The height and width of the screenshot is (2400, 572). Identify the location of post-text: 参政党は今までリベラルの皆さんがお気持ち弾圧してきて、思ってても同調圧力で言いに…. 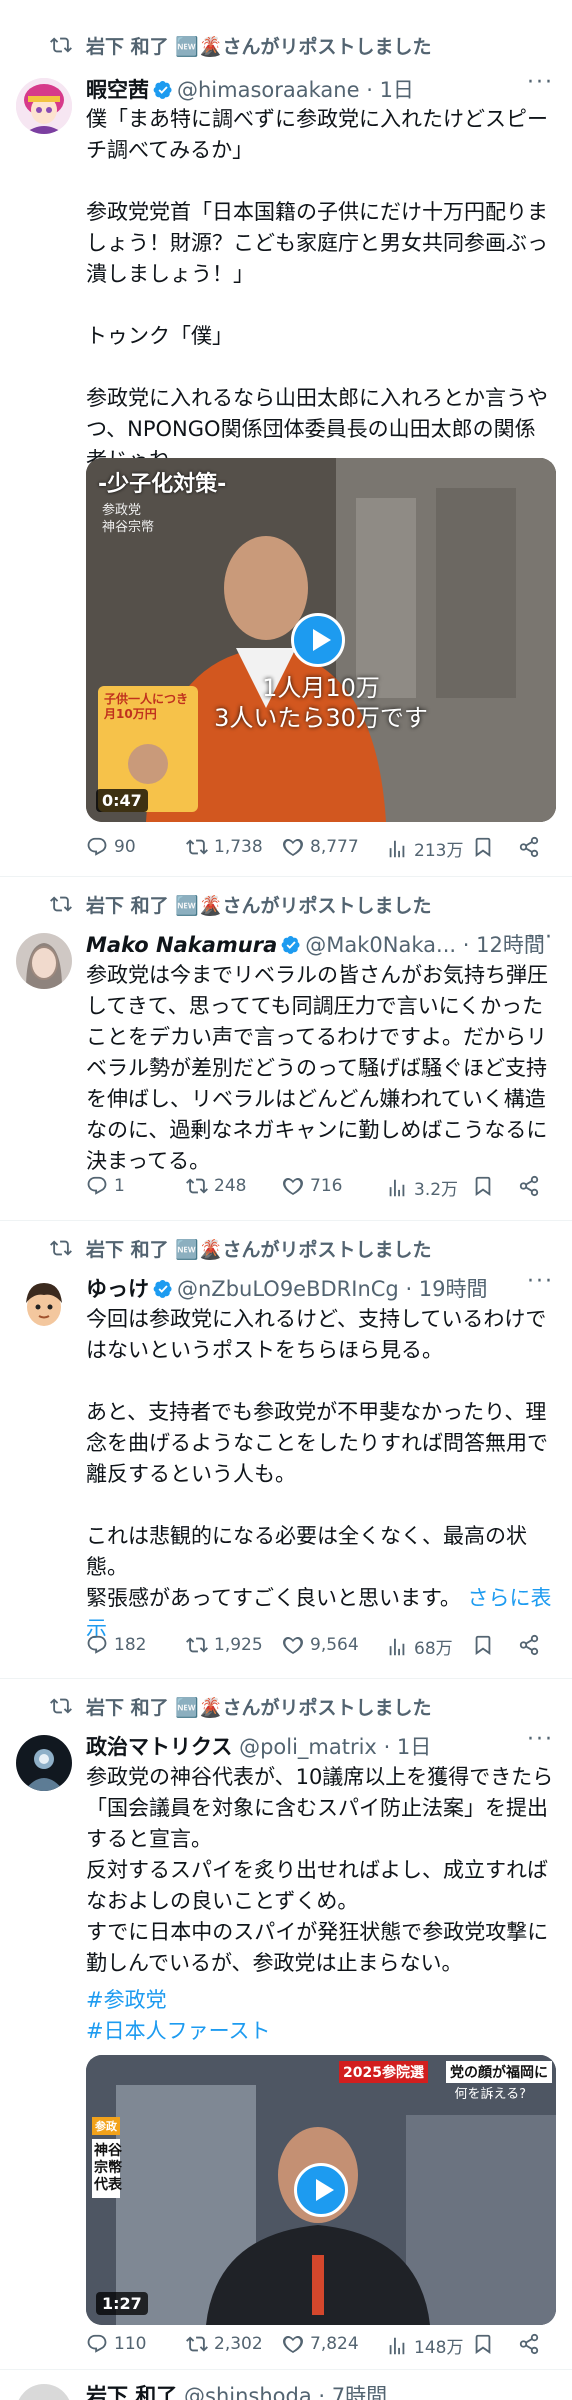
(317, 1068).